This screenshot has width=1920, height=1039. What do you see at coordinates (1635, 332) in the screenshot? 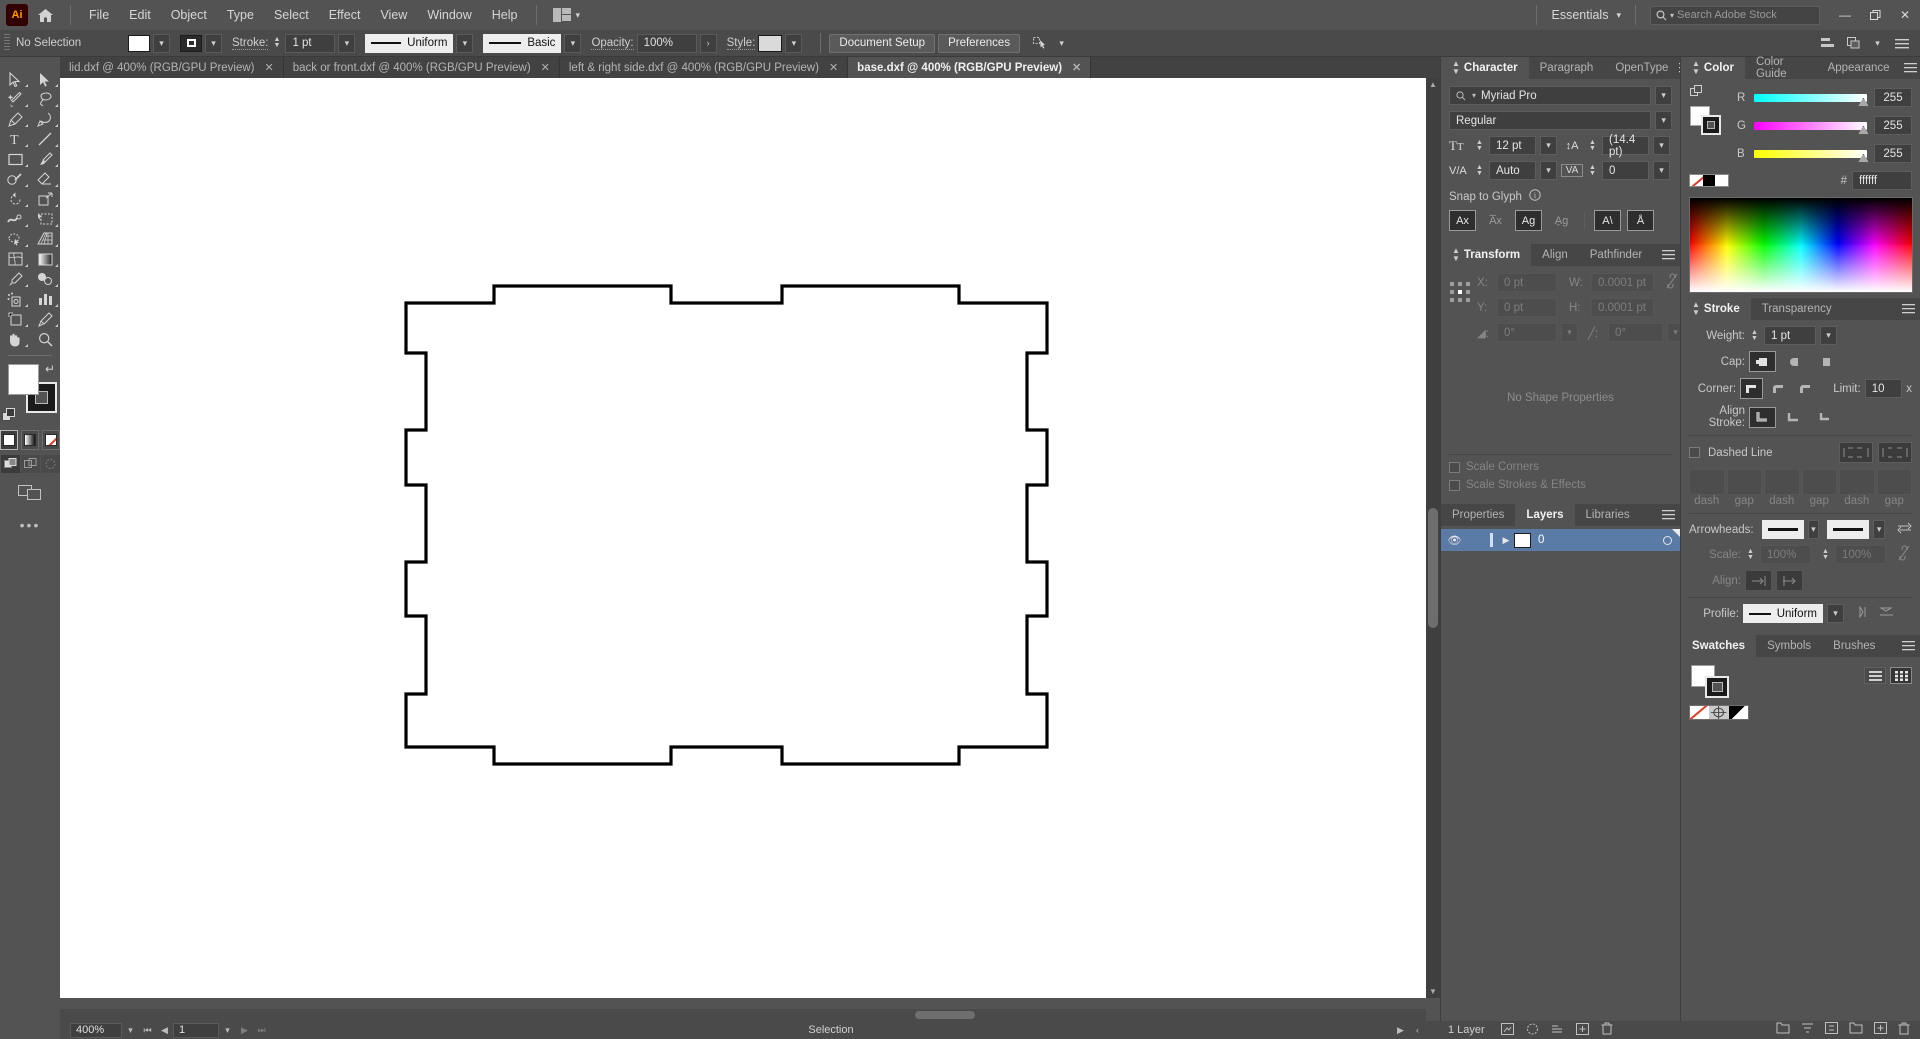
I see `shear-input: 0°` at bounding box center [1635, 332].